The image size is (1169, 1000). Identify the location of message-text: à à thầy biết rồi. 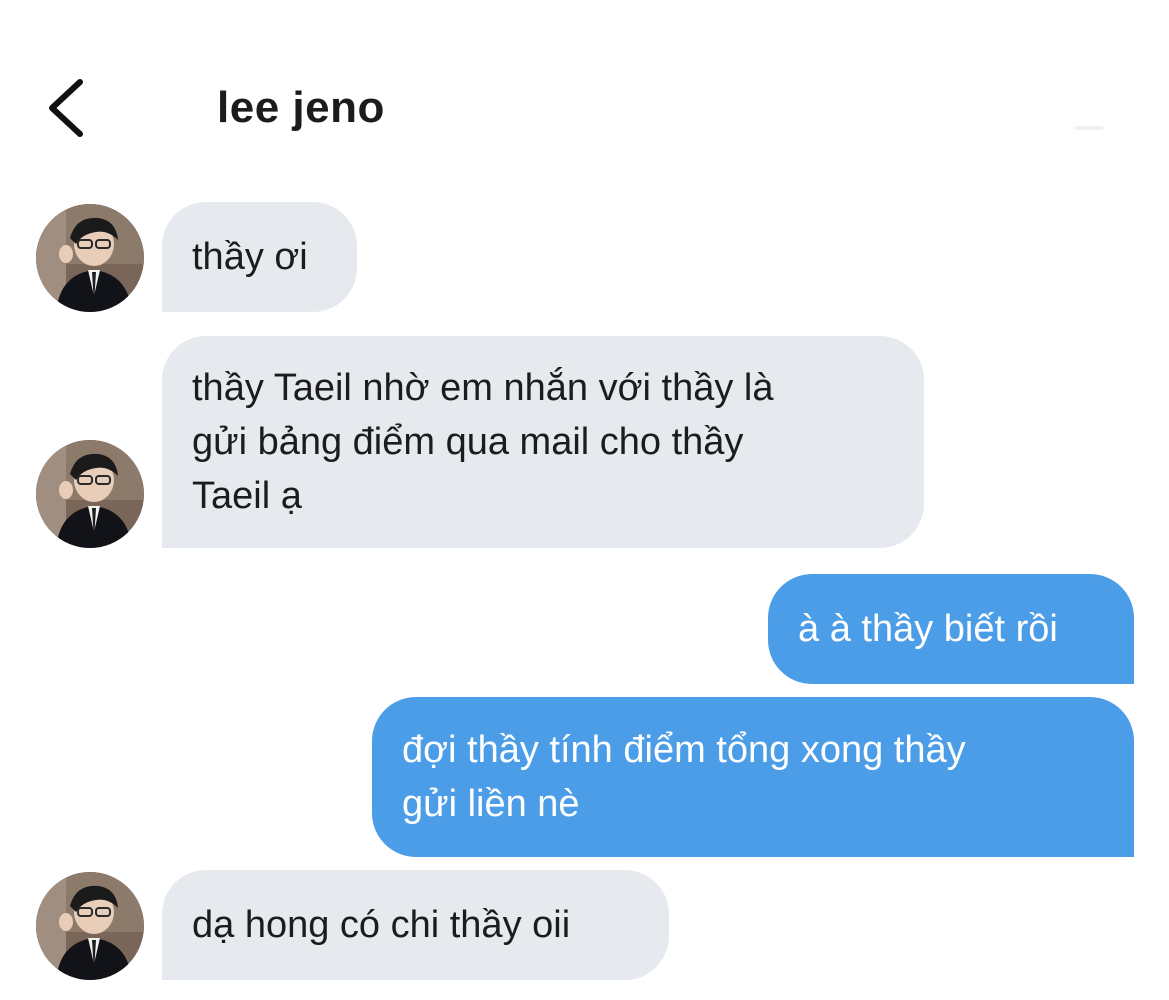
(928, 629).